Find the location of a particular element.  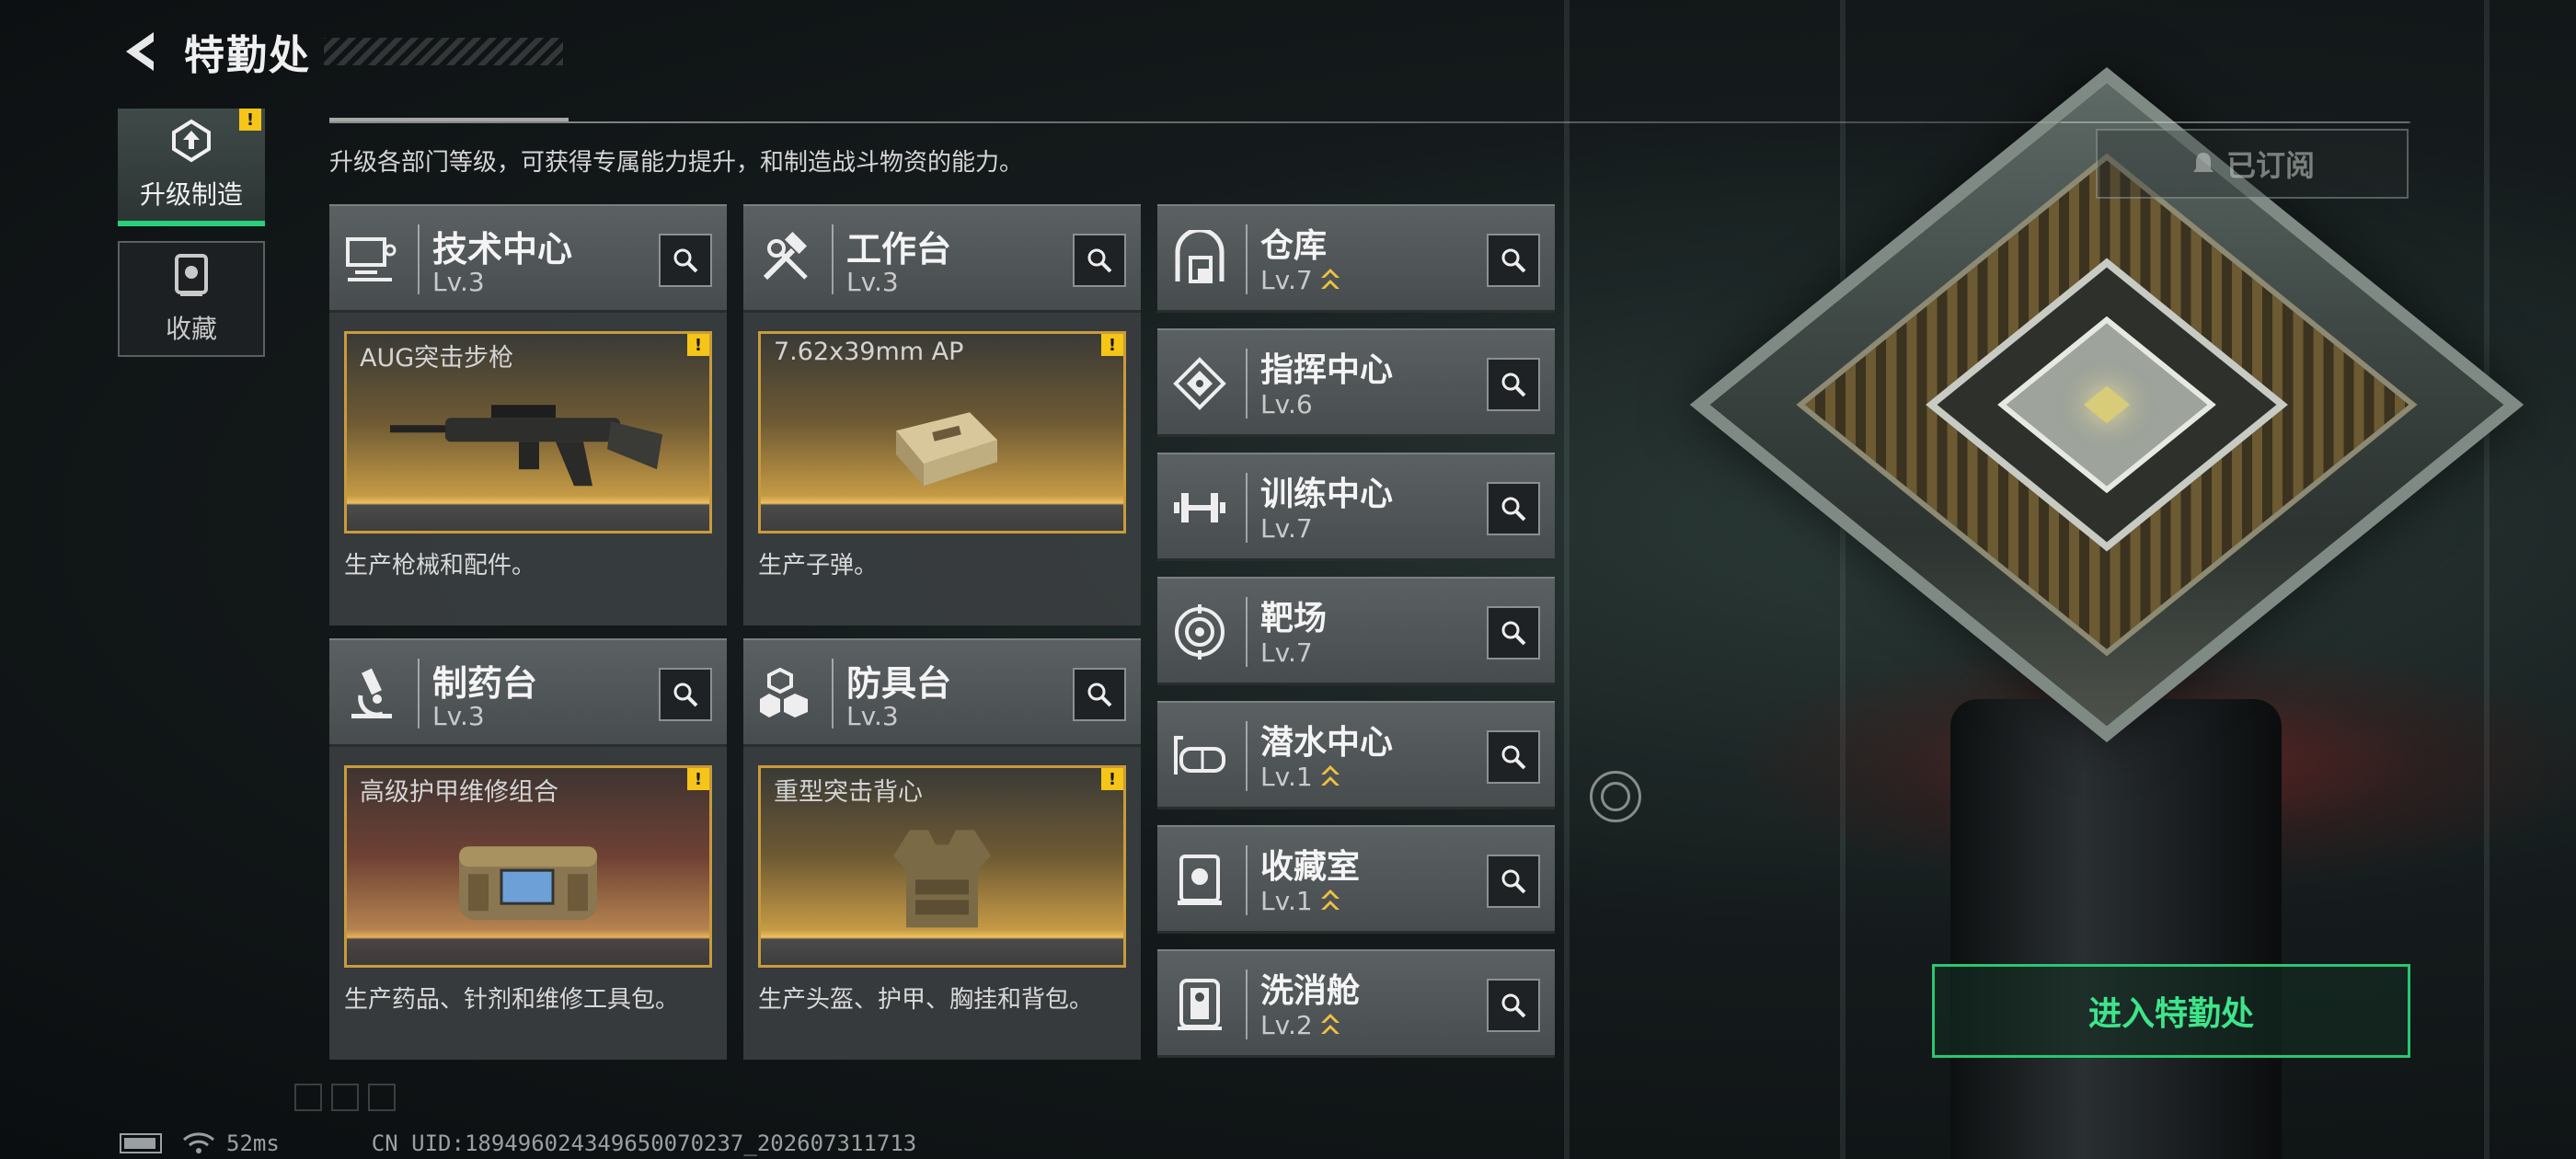

facility-row-command-center: 指挥中心 Lv.6 is located at coordinates (1356, 382).